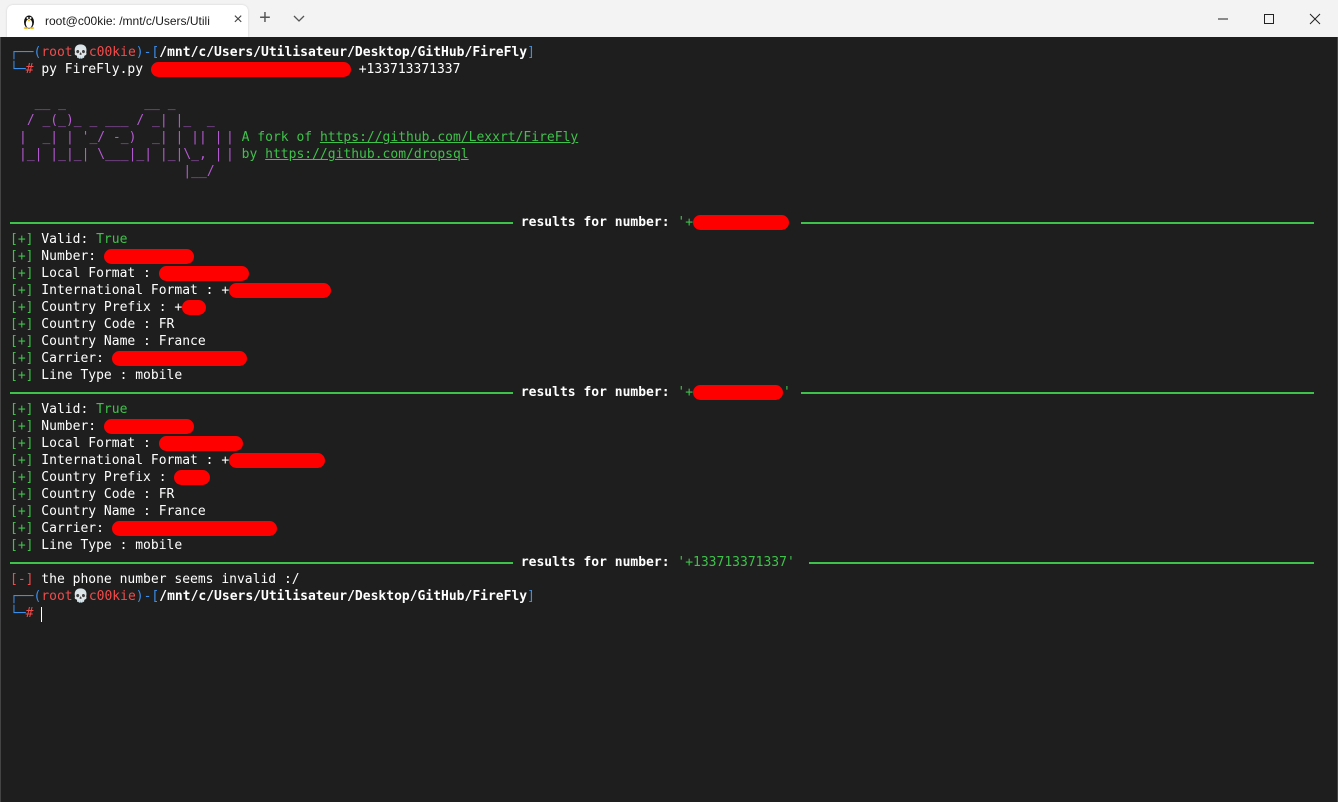 This screenshot has height=802, width=1338. Describe the element at coordinates (155, 579) in the screenshot. I see `error-line: [-] the phone number seems invalid :/` at that location.